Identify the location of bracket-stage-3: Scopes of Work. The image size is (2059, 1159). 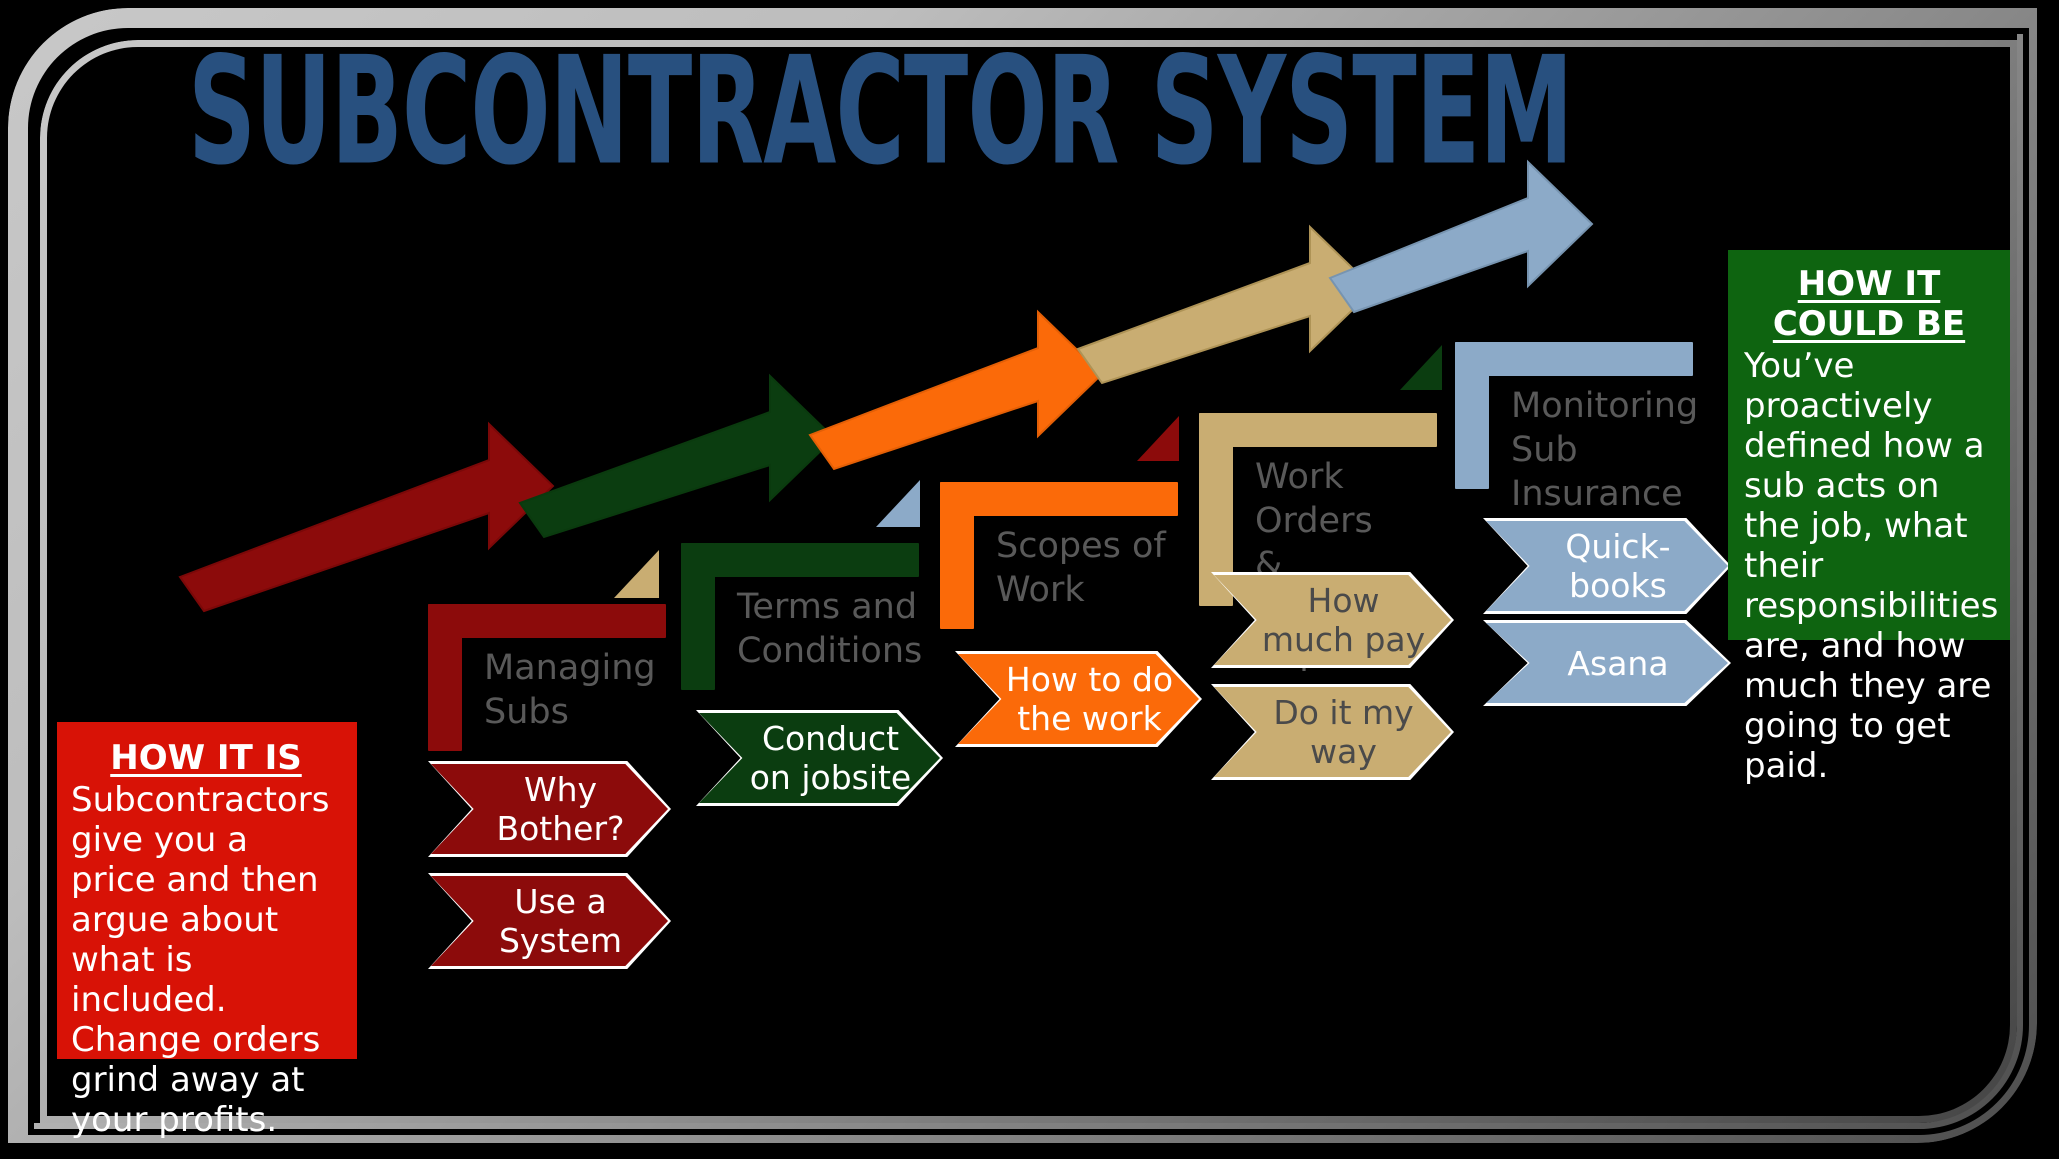
(1059, 555).